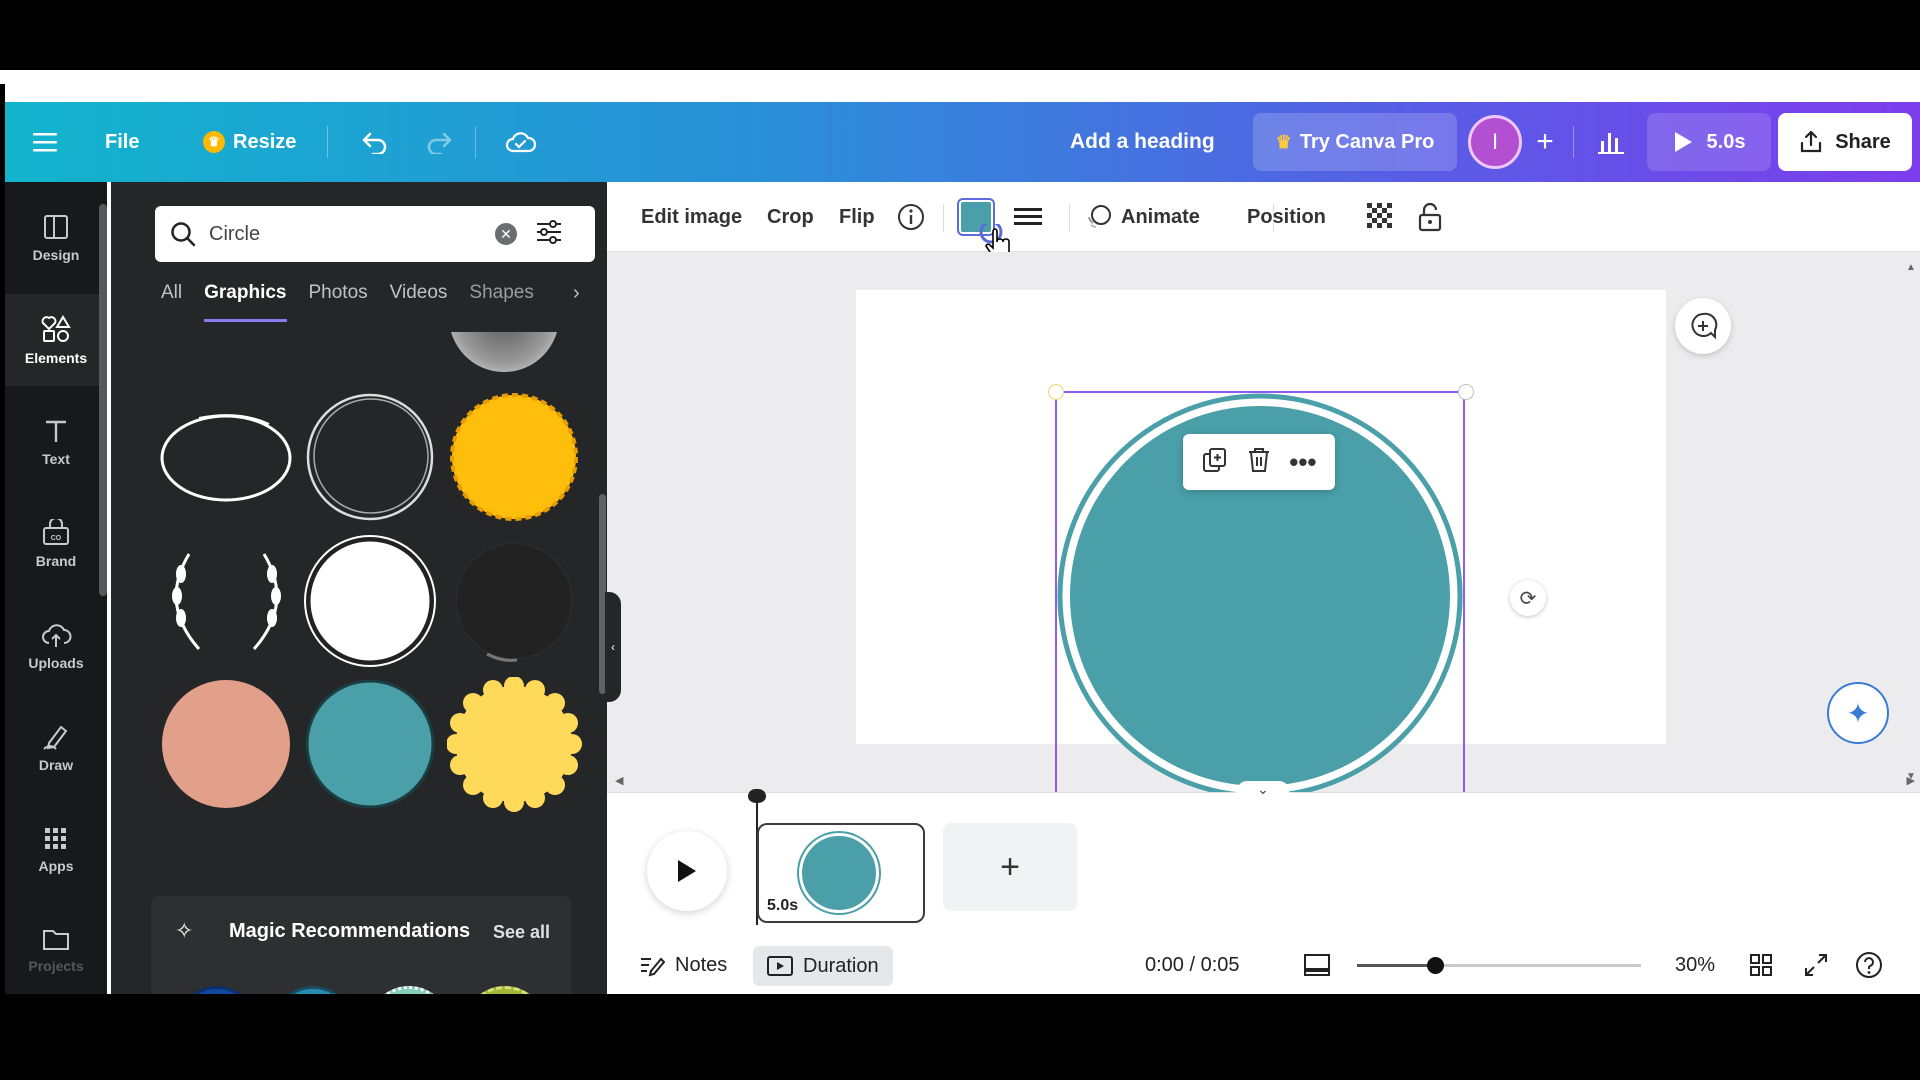 This screenshot has width=1920, height=1080. I want to click on info-icon, so click(911, 217).